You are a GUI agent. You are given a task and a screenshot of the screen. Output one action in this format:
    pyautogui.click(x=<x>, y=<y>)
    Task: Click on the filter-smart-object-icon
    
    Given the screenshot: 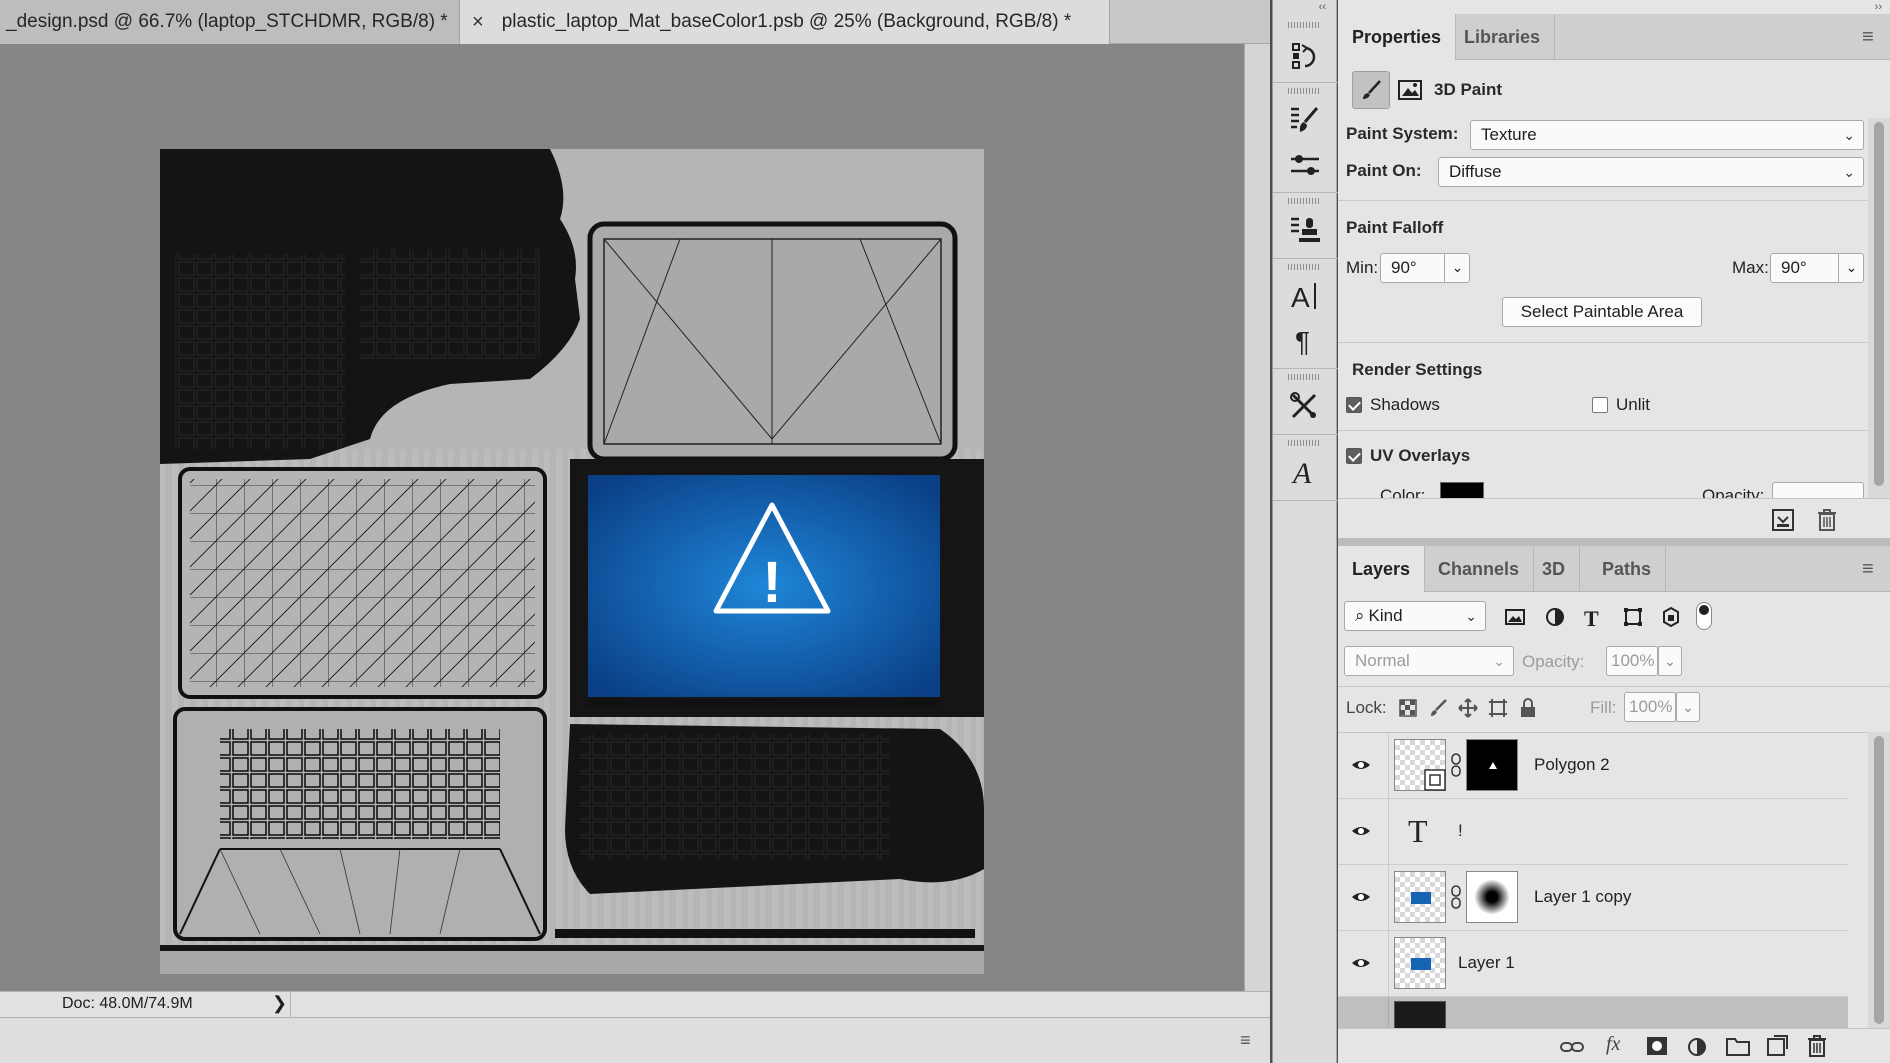 What is the action you would take?
    pyautogui.click(x=1671, y=617)
    